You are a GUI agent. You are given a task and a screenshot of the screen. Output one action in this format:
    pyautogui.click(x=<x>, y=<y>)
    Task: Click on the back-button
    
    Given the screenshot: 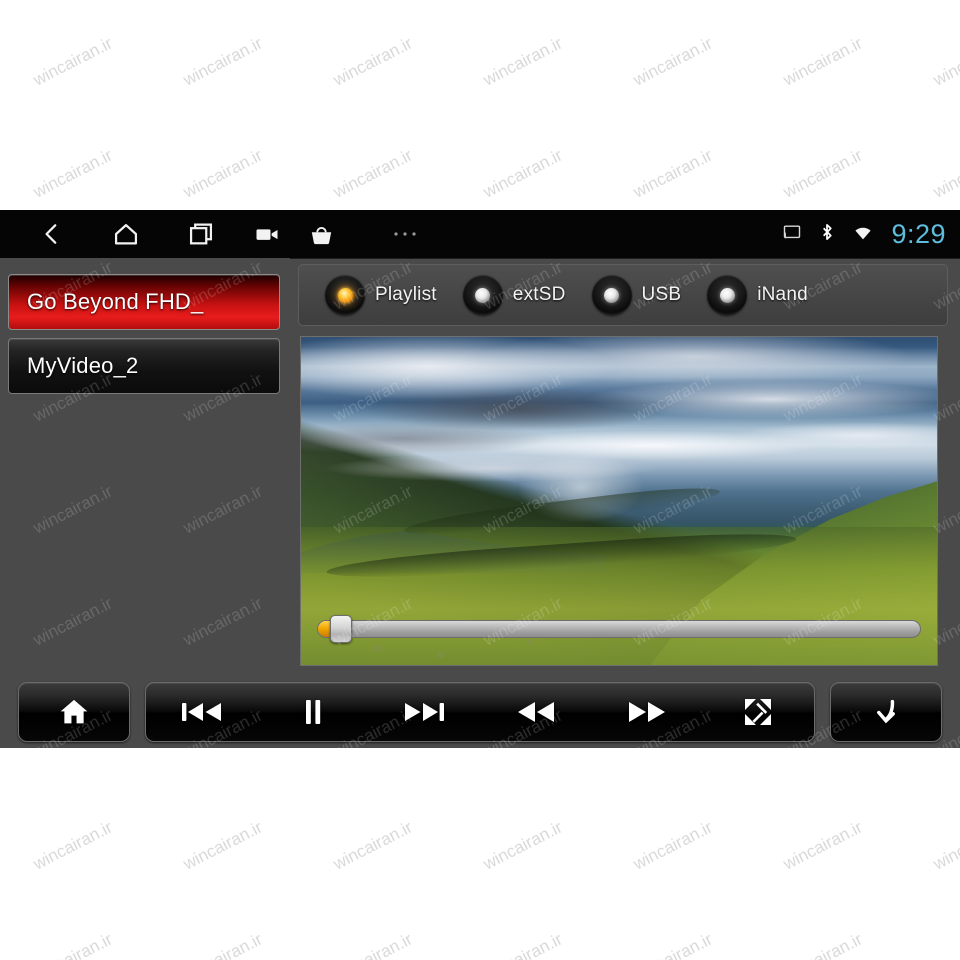 What is the action you would take?
    pyautogui.click(x=886, y=712)
    